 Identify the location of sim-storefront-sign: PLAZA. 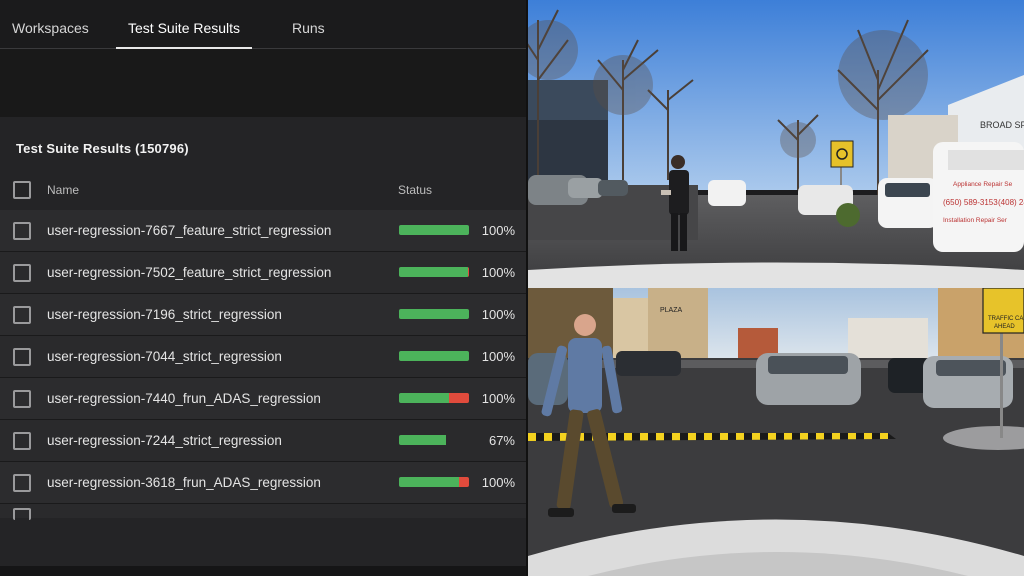
(671, 310).